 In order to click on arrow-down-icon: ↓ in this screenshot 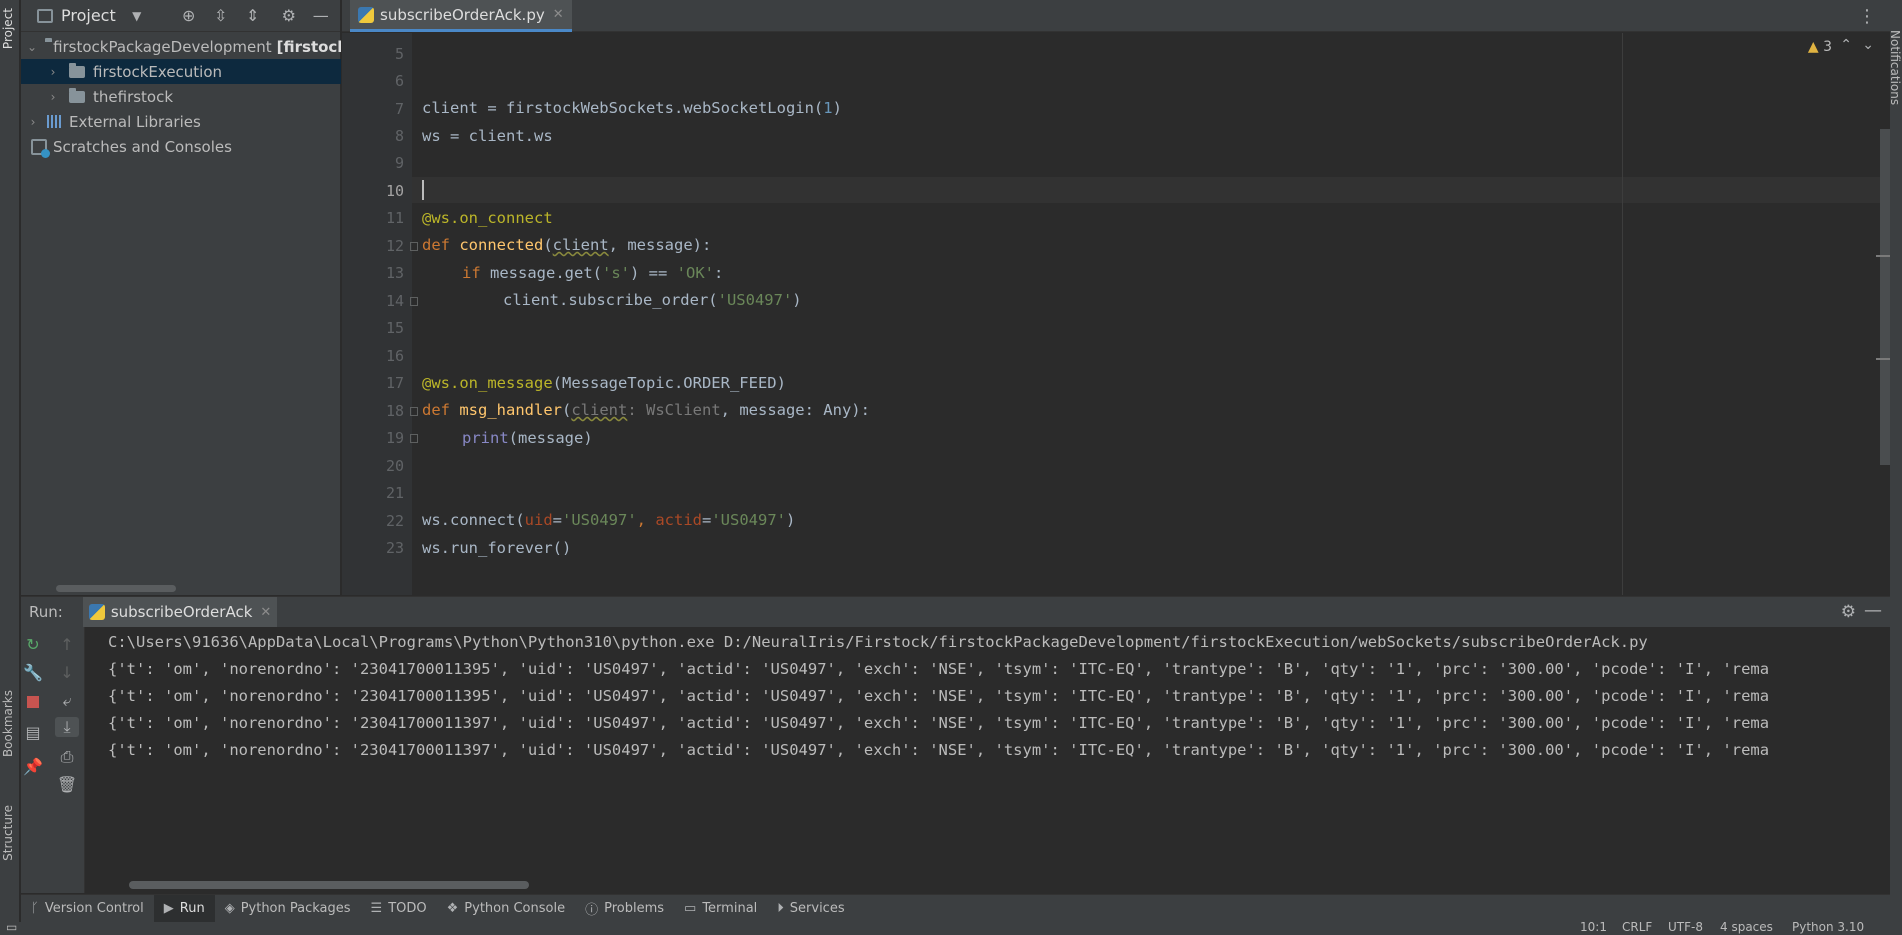, I will do `click(67, 672)`.